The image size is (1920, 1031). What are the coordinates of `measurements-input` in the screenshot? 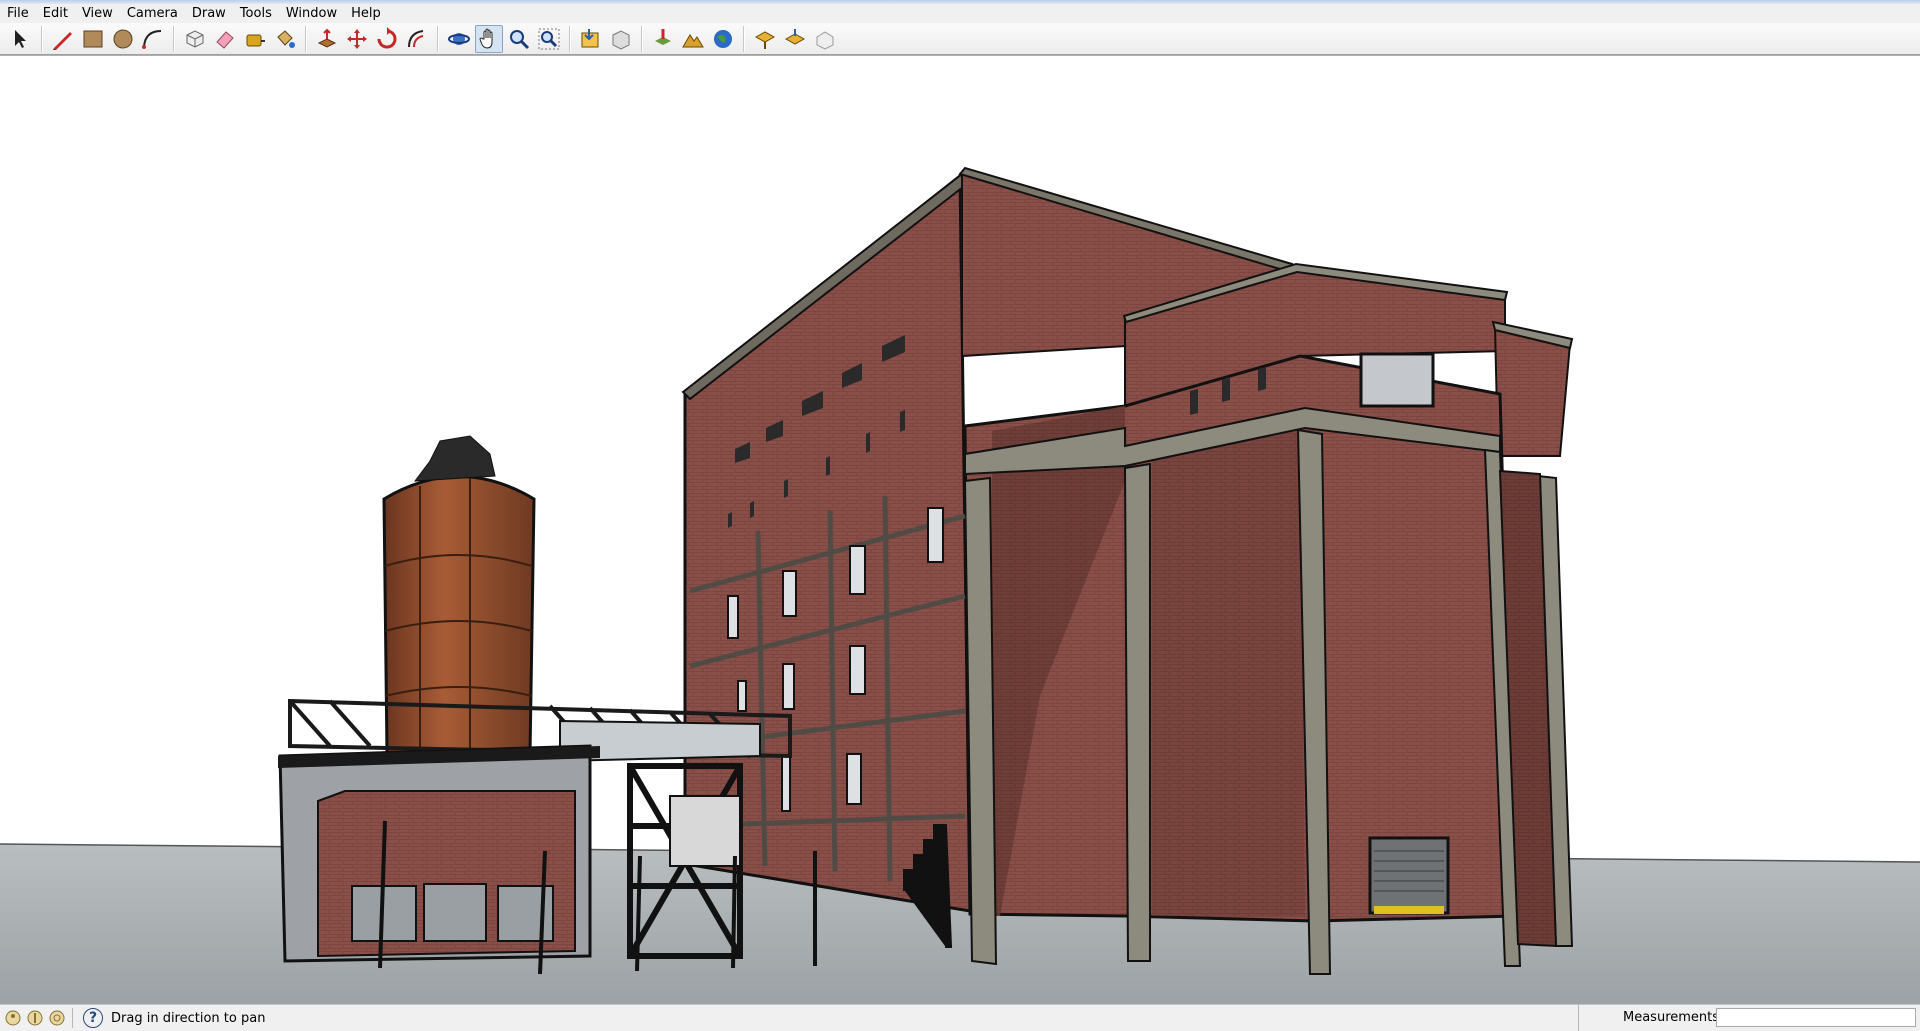 It's located at (1816, 1017).